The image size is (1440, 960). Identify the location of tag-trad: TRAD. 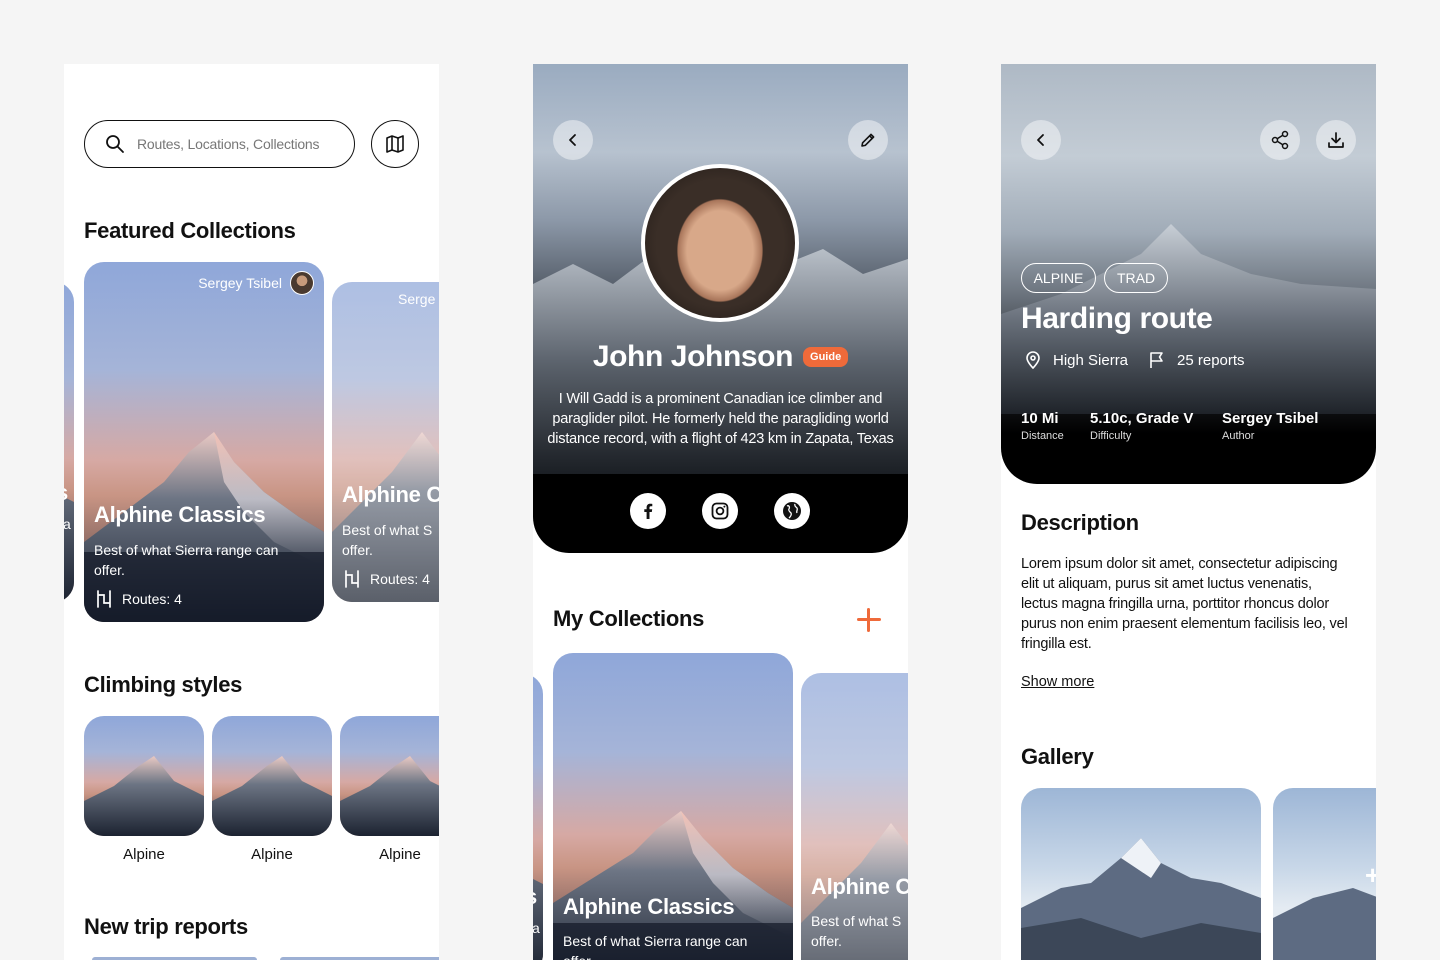
(1136, 278).